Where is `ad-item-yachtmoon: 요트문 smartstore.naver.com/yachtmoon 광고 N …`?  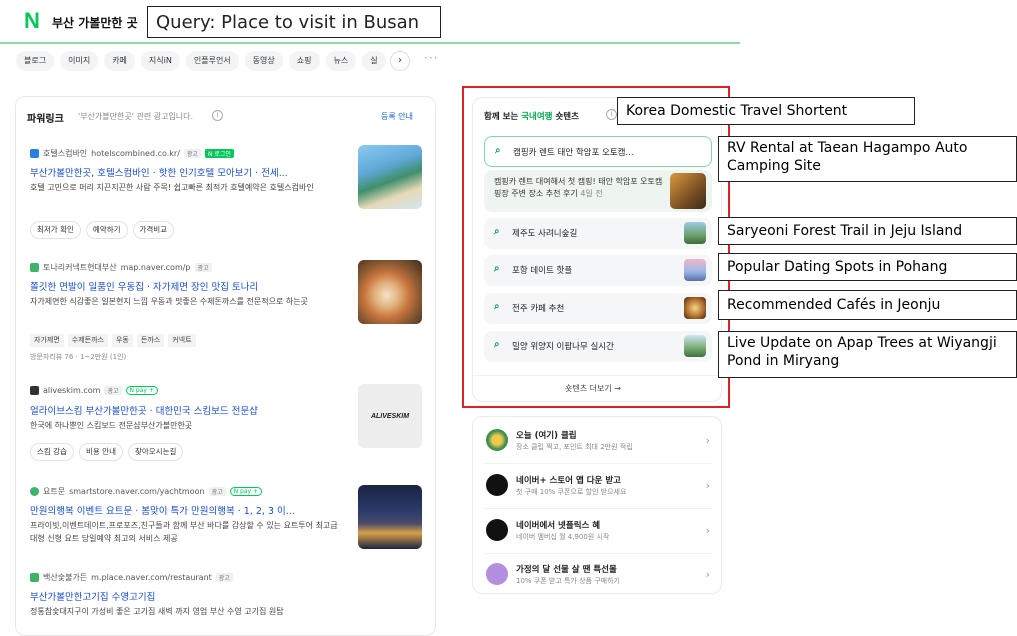
ad-item-yachtmoon: 요트문 smartstore.naver.com/yachtmoon 광고 N … is located at coordinates (230, 520).